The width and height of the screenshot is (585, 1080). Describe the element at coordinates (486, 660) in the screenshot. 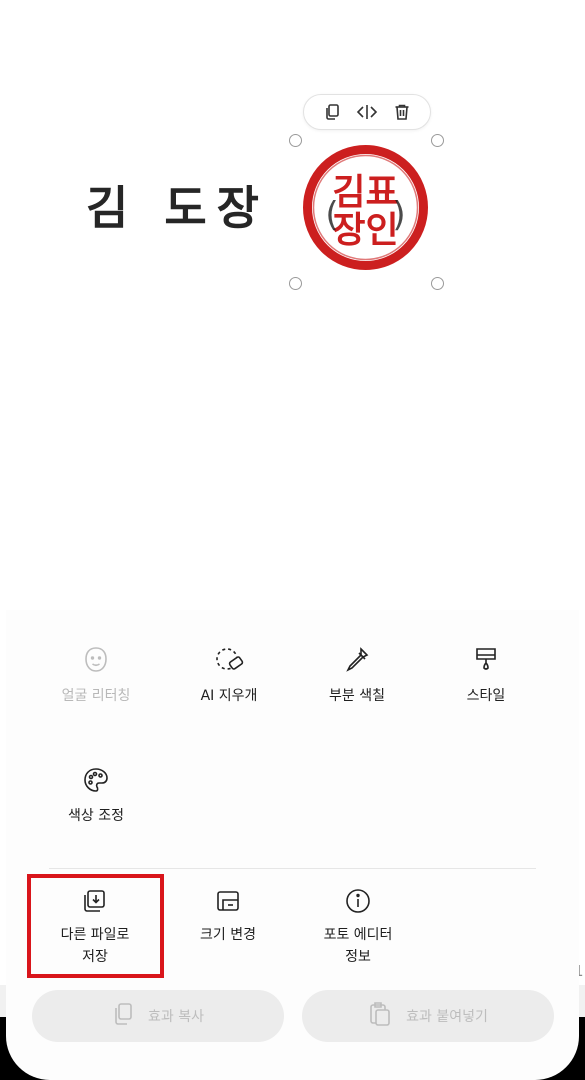

I see `paint-brush-icon` at that location.